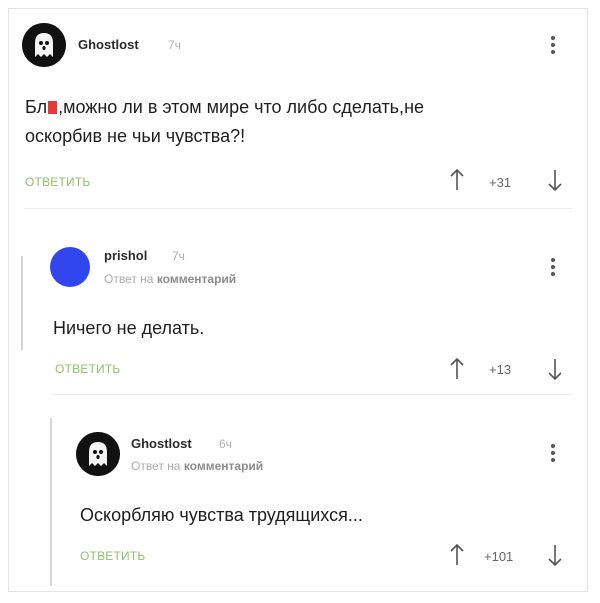  Describe the element at coordinates (500, 182) in the screenshot. I see `vote-count: +31` at that location.